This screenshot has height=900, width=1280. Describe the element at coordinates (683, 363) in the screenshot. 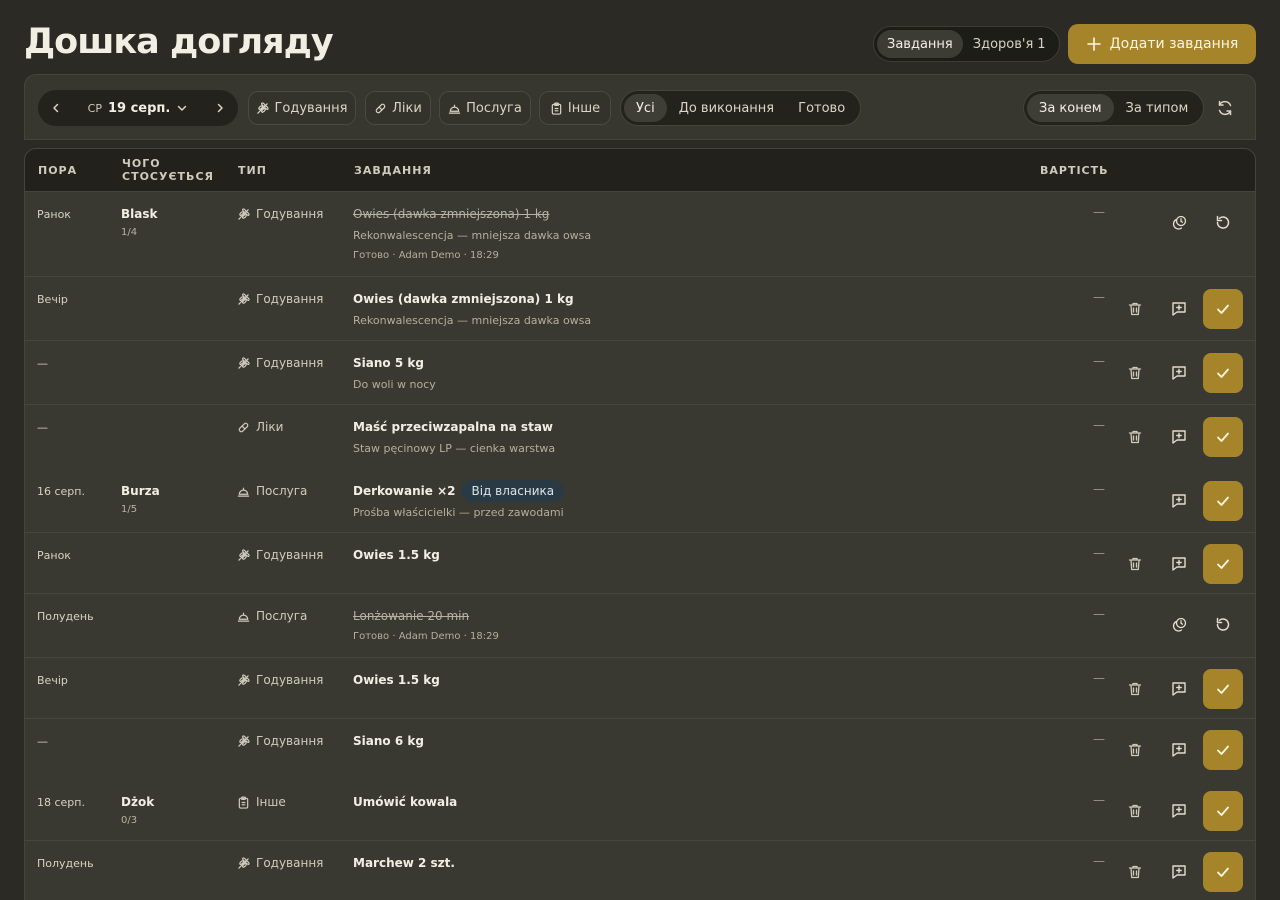

I see `task-title: Siano 5 kg` at that location.